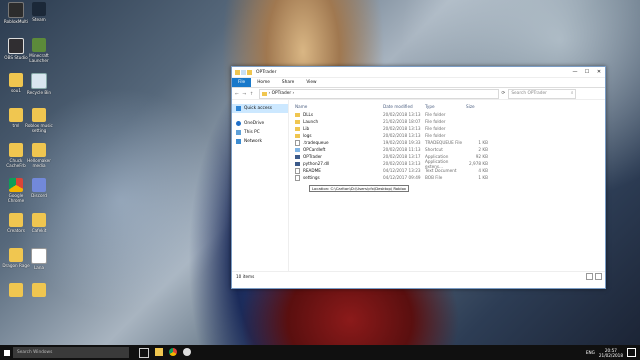 This screenshot has height=360, width=640. I want to click on file-explorer-icon, so click(159, 351).